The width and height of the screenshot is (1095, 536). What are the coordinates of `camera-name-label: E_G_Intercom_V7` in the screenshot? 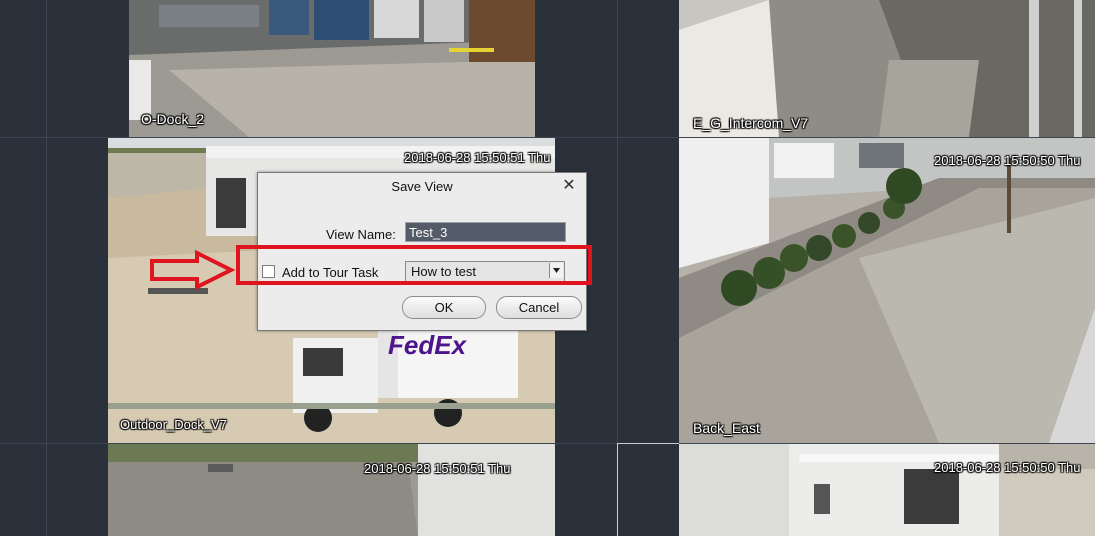 It's located at (751, 123).